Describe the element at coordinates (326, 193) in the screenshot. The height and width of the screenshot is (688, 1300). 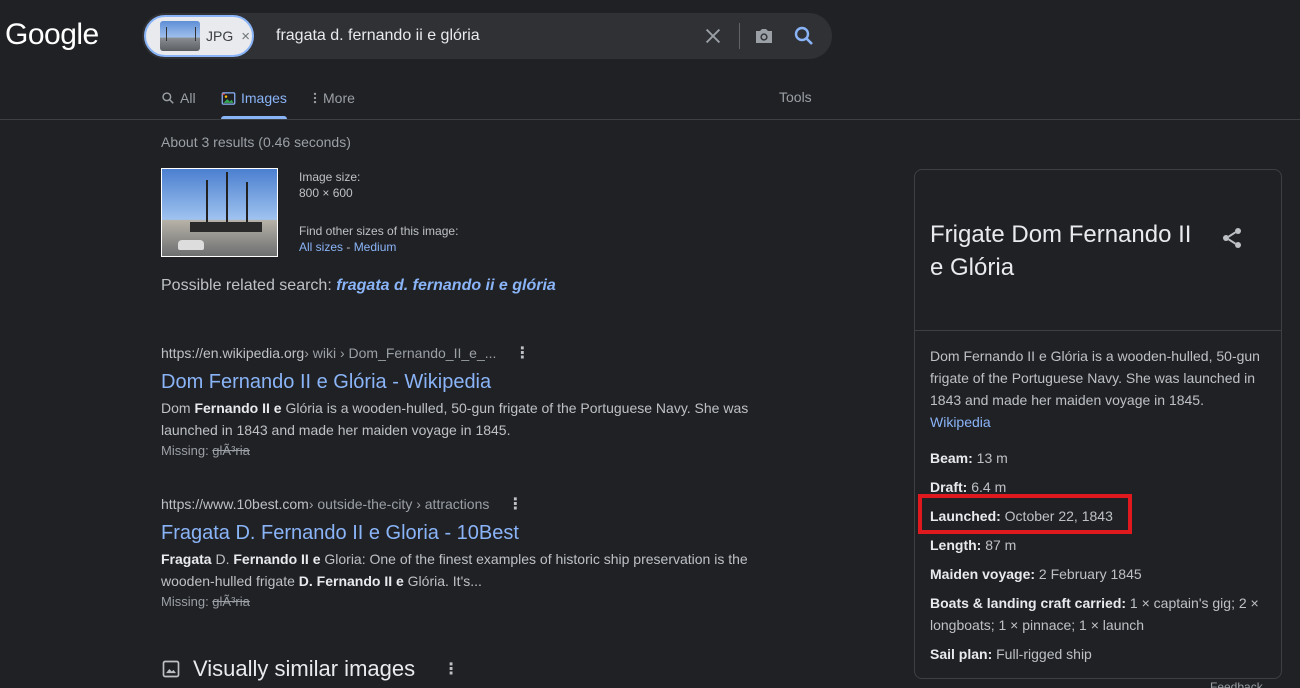
I see `image-size-value: 800 × 600` at that location.